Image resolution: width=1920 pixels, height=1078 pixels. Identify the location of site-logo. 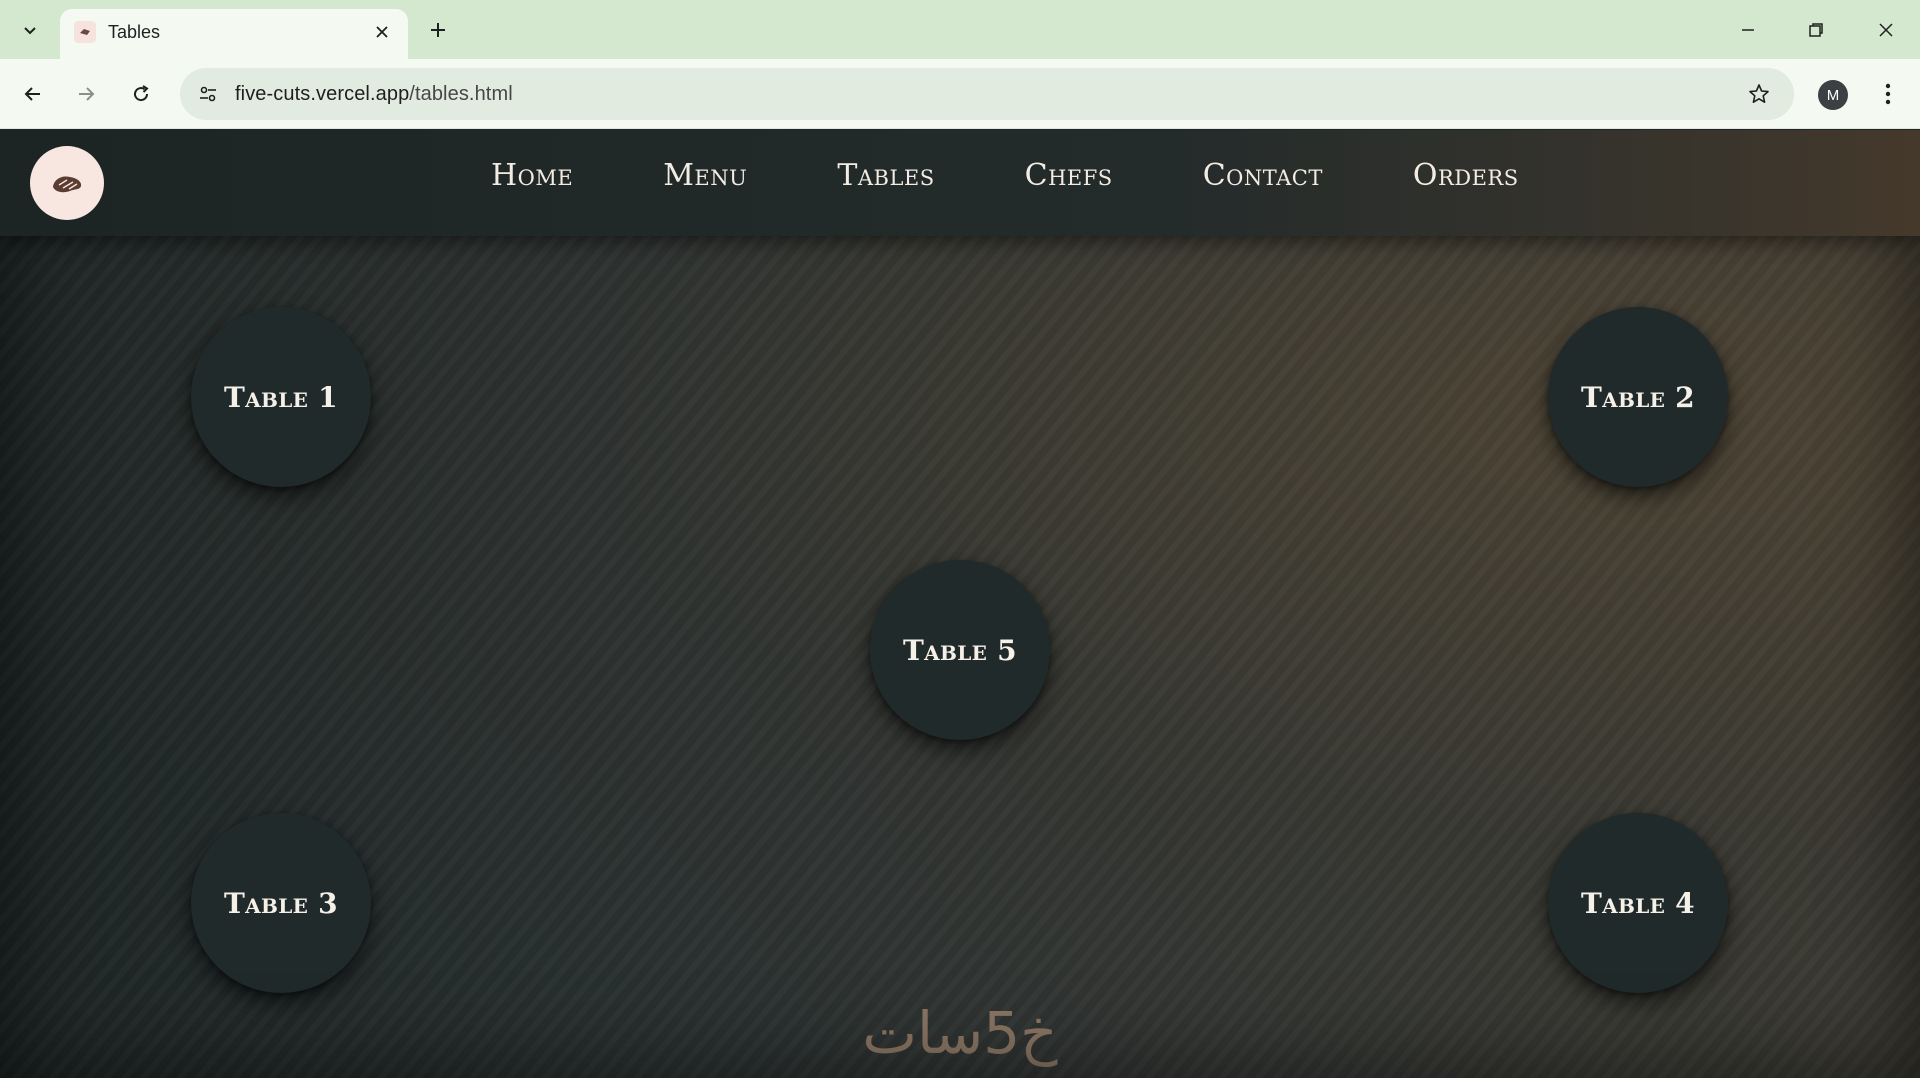
(67, 183).